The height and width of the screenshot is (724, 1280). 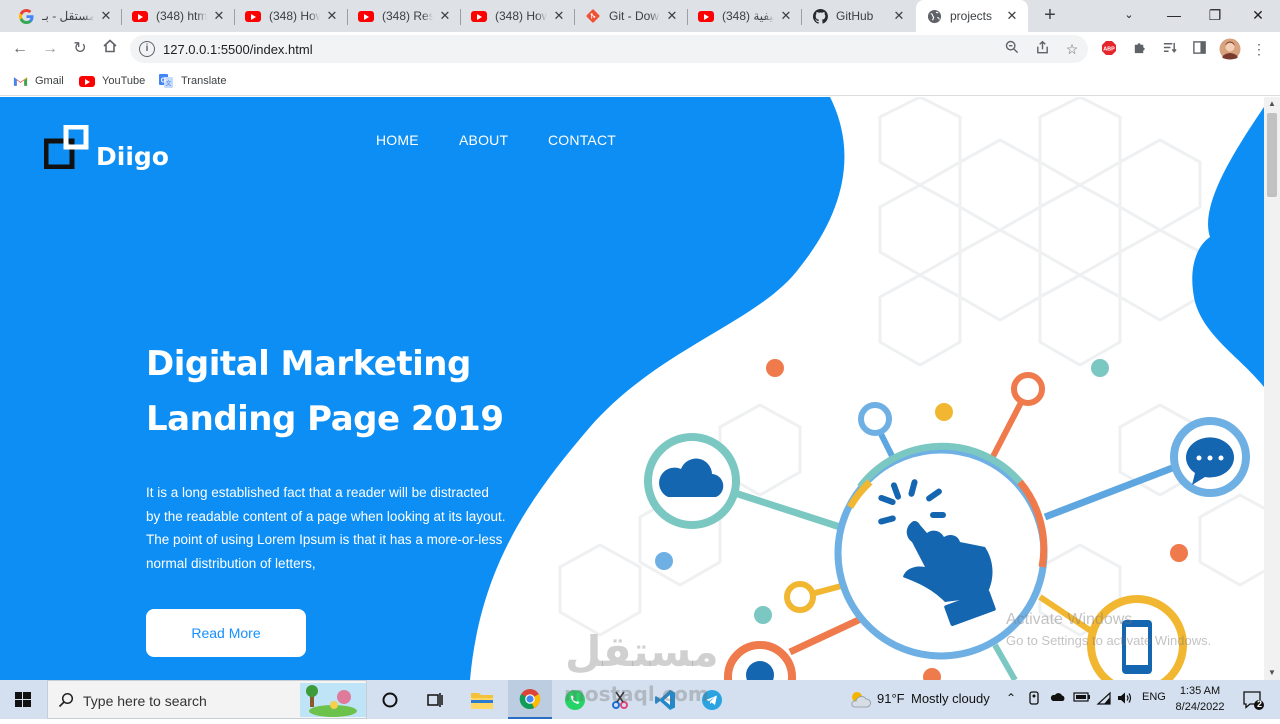 I want to click on start-button, so click(x=23, y=699).